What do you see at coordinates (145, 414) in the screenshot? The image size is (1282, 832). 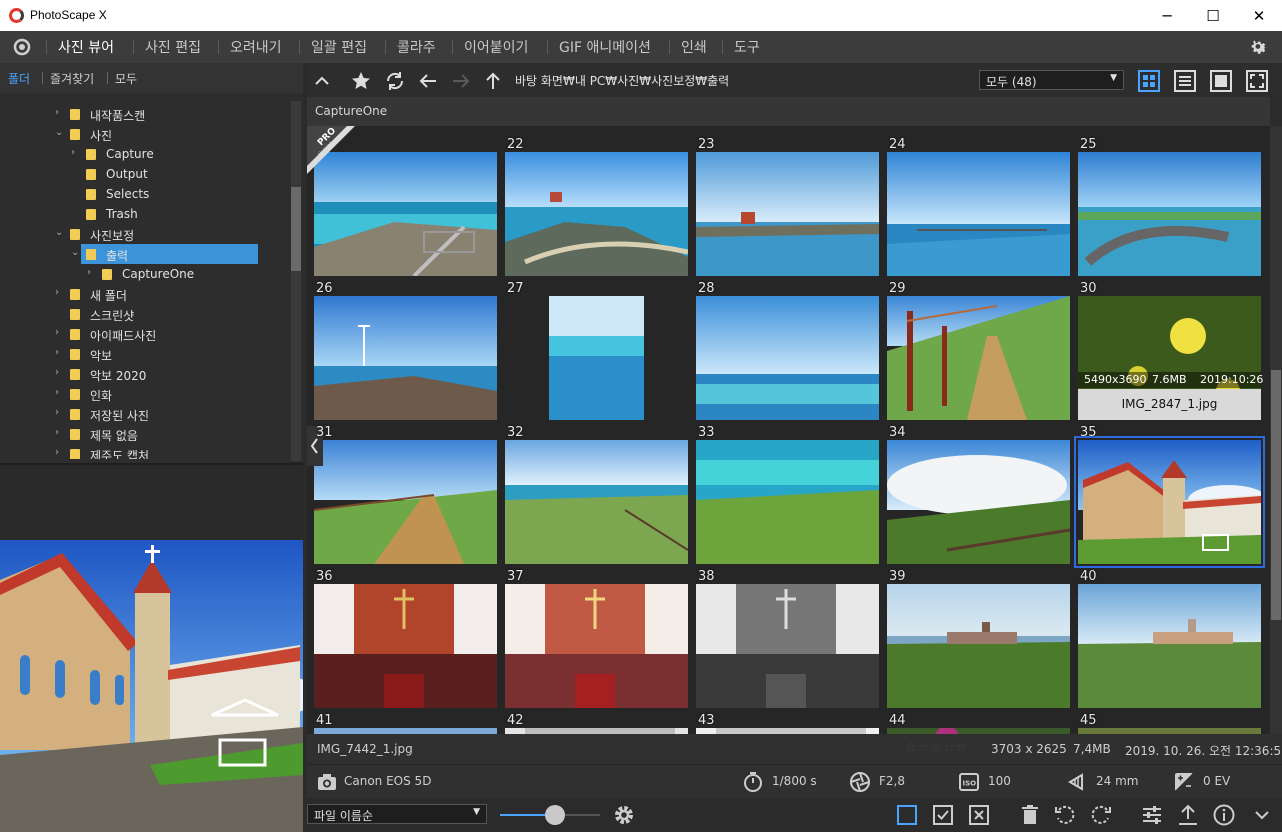 I see `folder-tree-item: › 저장된 사진` at bounding box center [145, 414].